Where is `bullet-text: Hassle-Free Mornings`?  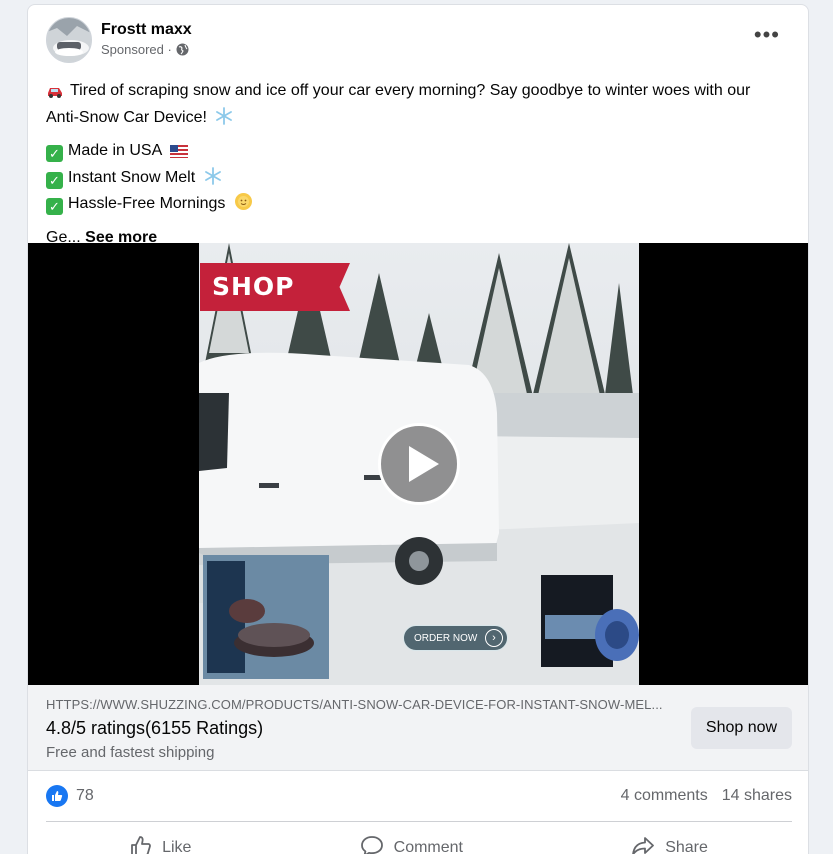 bullet-text: Hassle-Free Mornings is located at coordinates (147, 203).